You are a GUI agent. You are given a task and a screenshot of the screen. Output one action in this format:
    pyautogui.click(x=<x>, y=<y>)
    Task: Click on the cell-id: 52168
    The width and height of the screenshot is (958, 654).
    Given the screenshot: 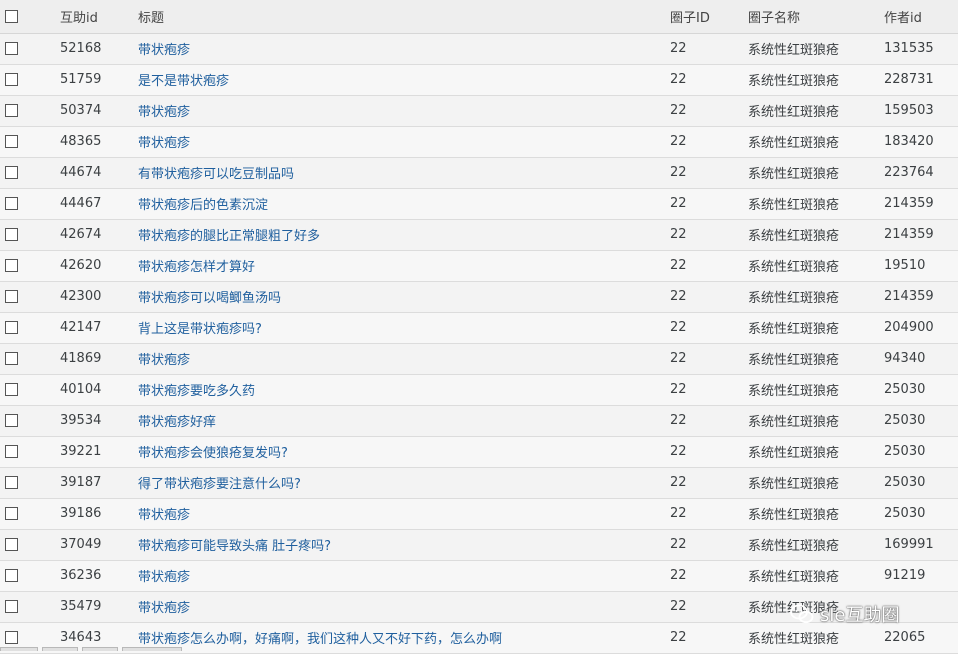 What is the action you would take?
    pyautogui.click(x=99, y=49)
    